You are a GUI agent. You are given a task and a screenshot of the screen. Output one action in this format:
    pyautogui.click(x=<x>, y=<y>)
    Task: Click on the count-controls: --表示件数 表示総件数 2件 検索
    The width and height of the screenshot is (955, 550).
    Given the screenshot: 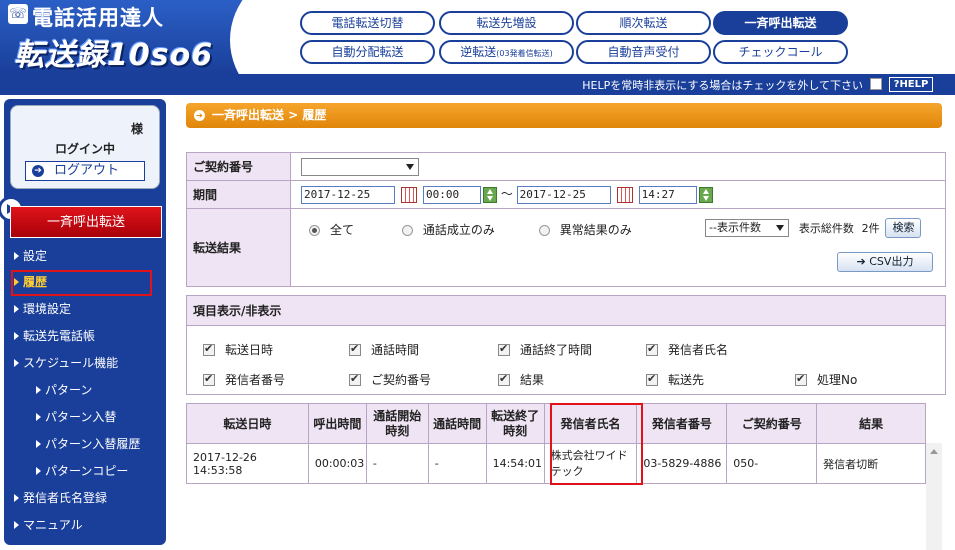 What is the action you would take?
    pyautogui.click(x=813, y=228)
    